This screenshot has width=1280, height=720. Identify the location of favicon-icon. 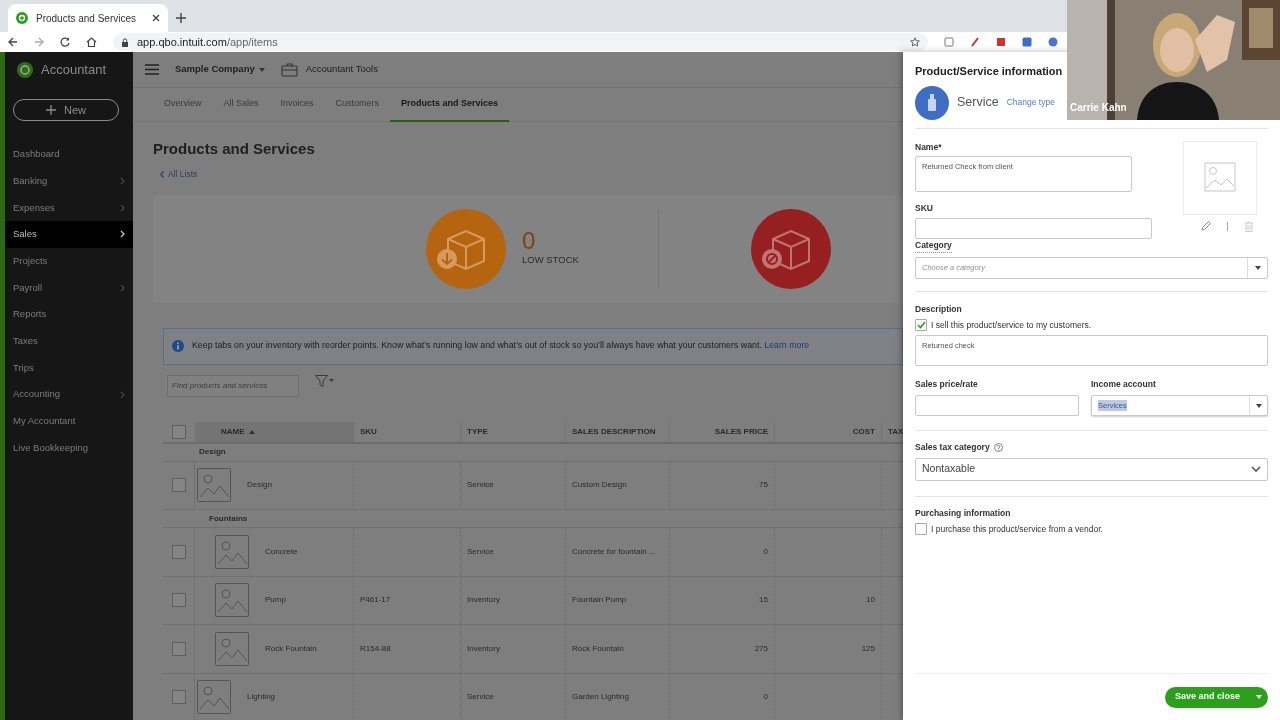
(22, 18).